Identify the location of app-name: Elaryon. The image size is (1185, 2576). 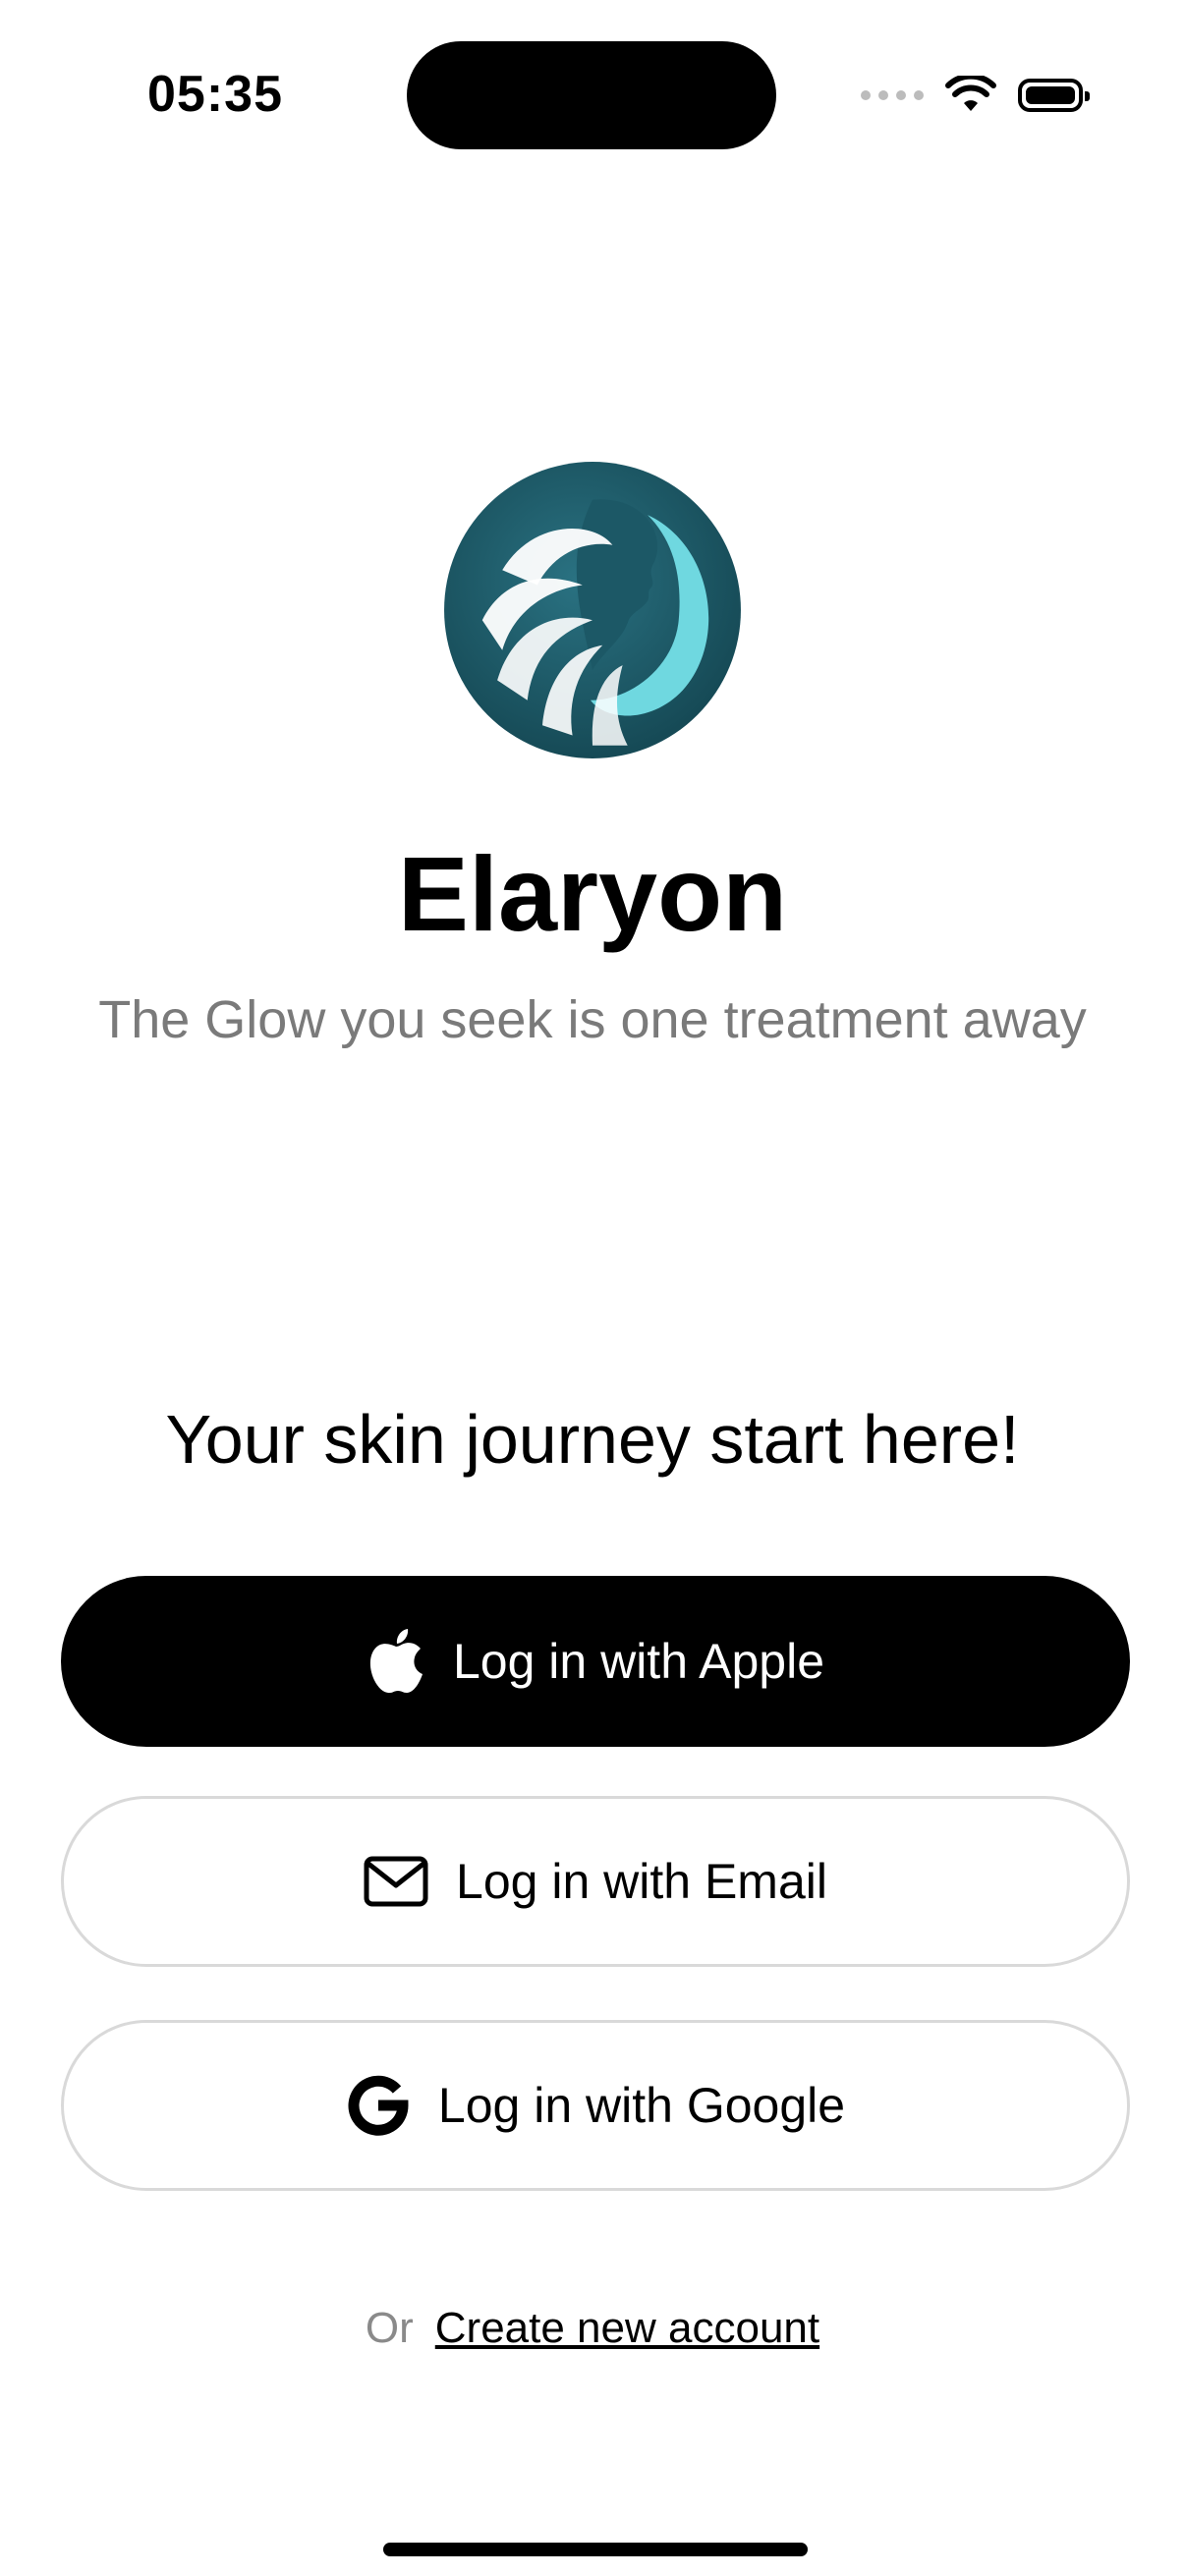
(592, 893).